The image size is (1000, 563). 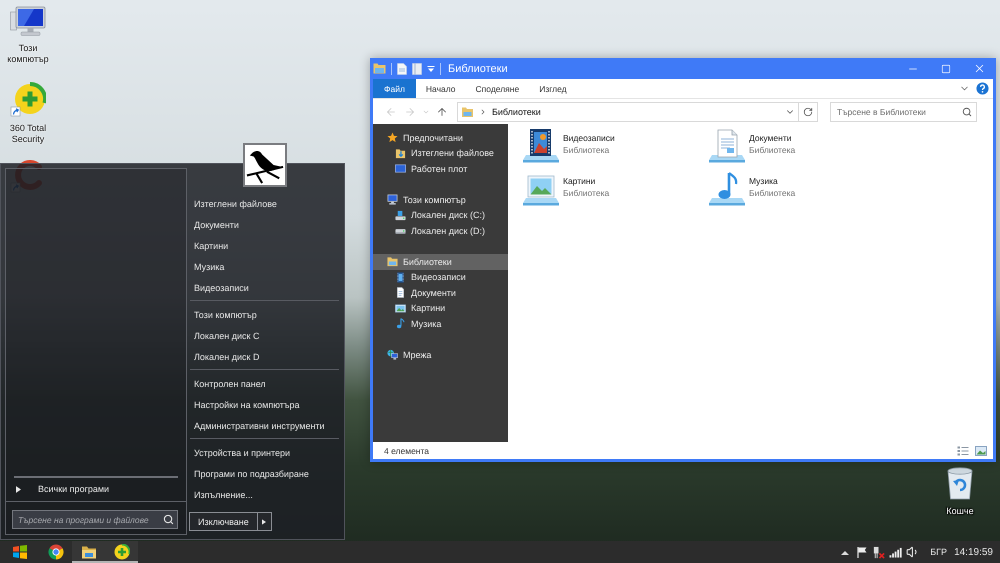 What do you see at coordinates (862, 552) in the screenshot?
I see `flag-icon` at bounding box center [862, 552].